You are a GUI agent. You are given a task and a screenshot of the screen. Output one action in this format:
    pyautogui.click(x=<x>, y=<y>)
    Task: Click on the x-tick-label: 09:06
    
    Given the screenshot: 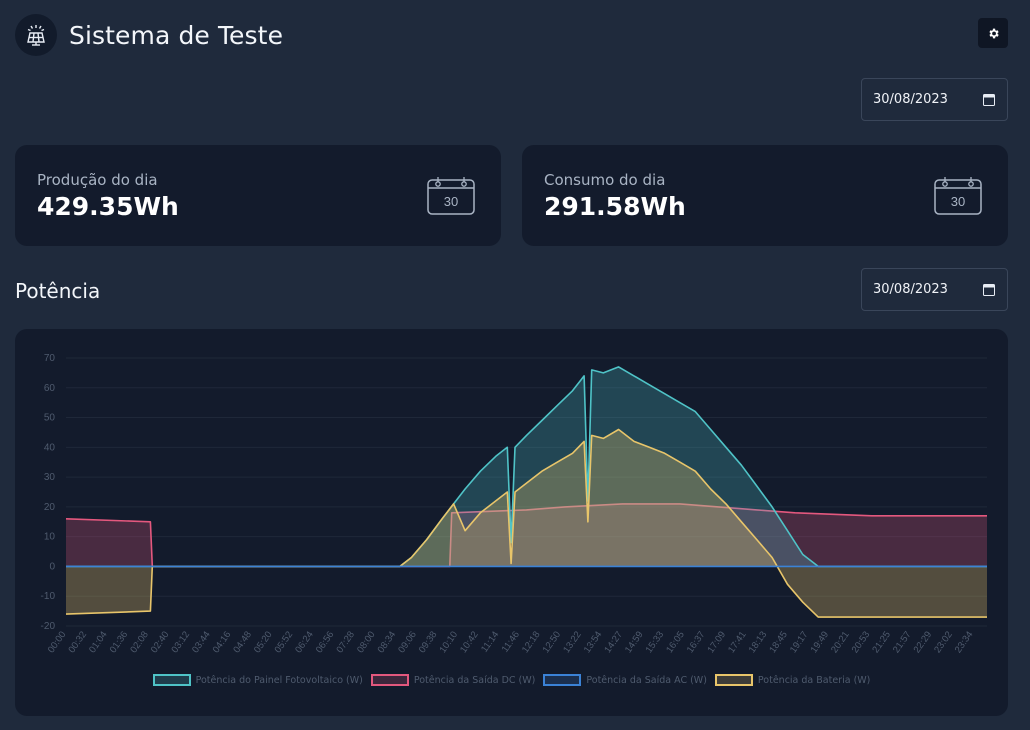 What is the action you would take?
    pyautogui.click(x=407, y=642)
    